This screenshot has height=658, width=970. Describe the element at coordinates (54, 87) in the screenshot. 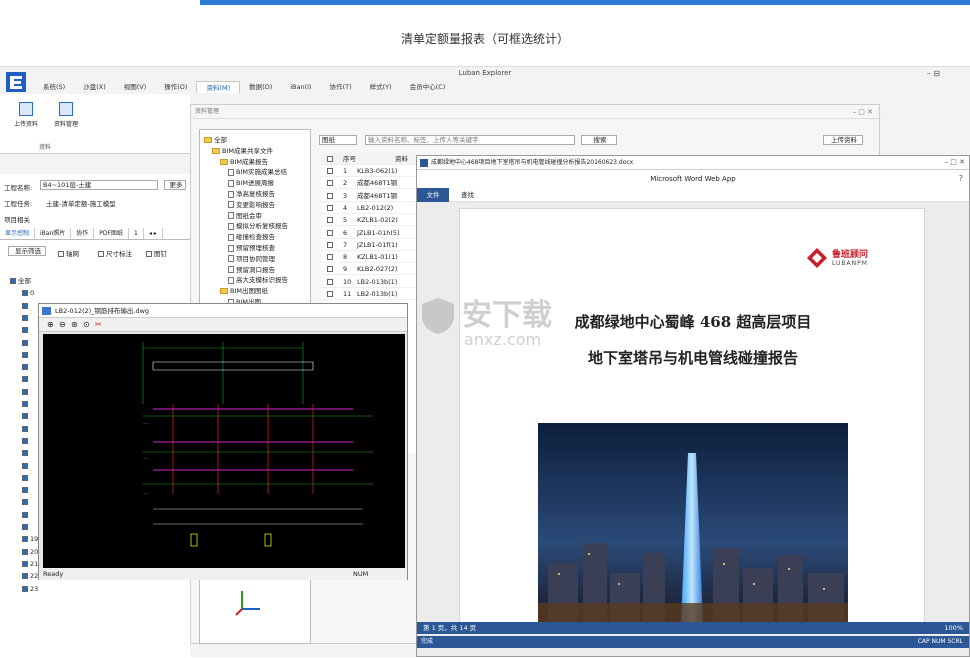

I see `menu-0: 系统(S)` at that location.